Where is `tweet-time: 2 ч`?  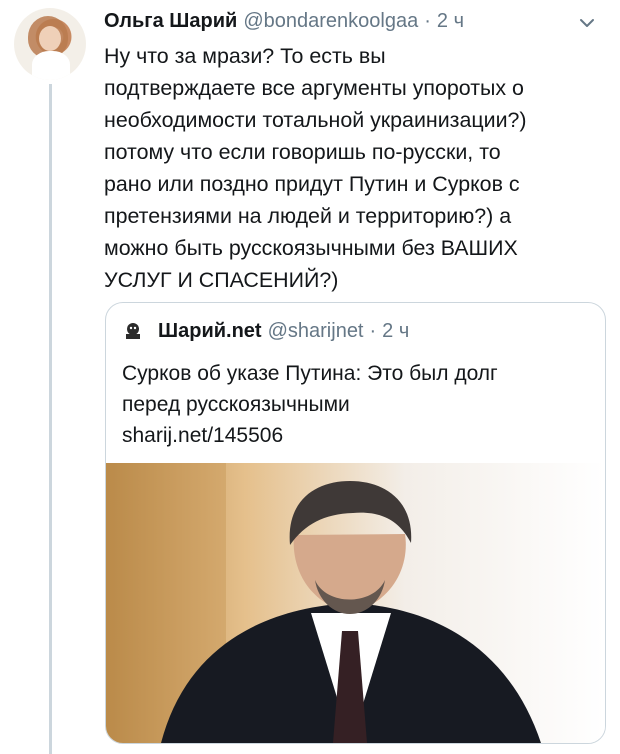
tweet-time: 2 ч is located at coordinates (450, 21).